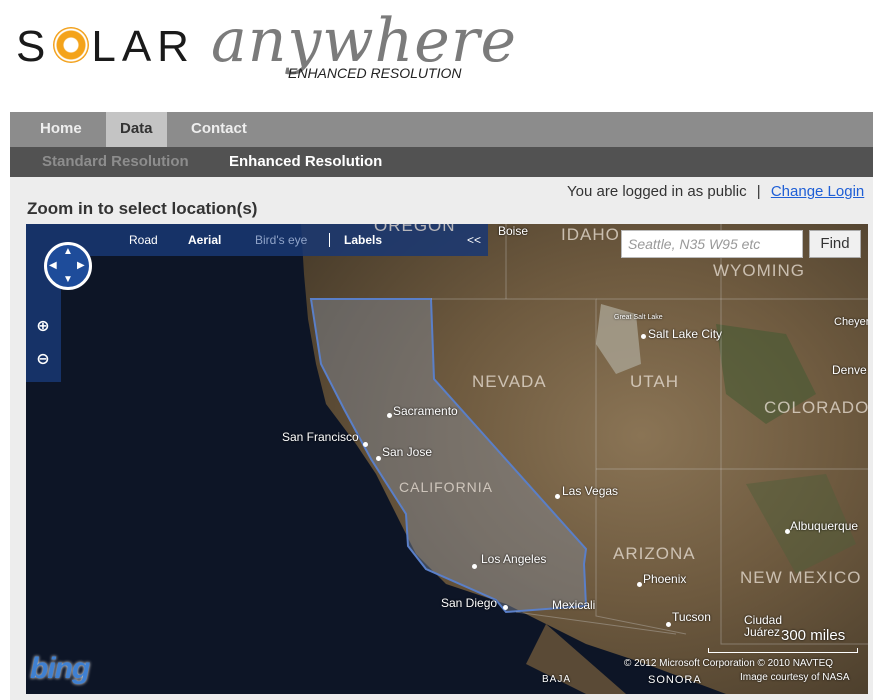  I want to click on map-road-option: Road, so click(143, 240).